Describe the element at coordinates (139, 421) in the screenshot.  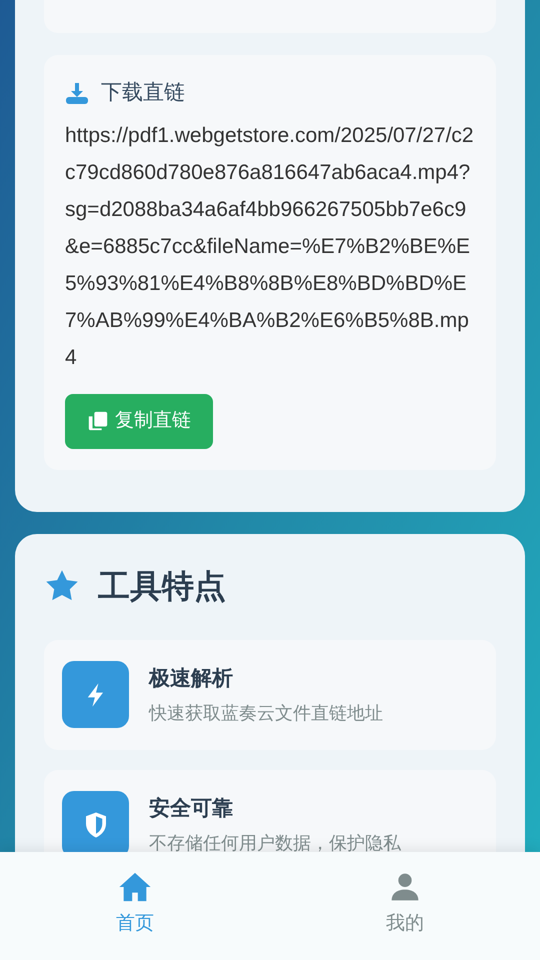
I see `copy-link-button: 复制直链` at that location.